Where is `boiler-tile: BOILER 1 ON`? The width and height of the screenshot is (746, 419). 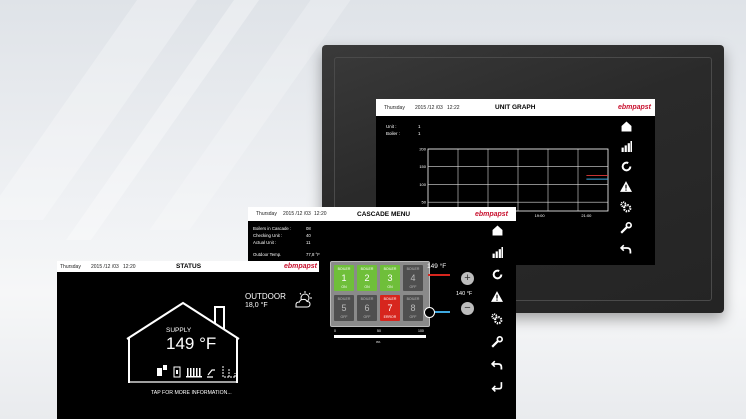
boiler-tile: BOILER 1 ON is located at coordinates (344, 278).